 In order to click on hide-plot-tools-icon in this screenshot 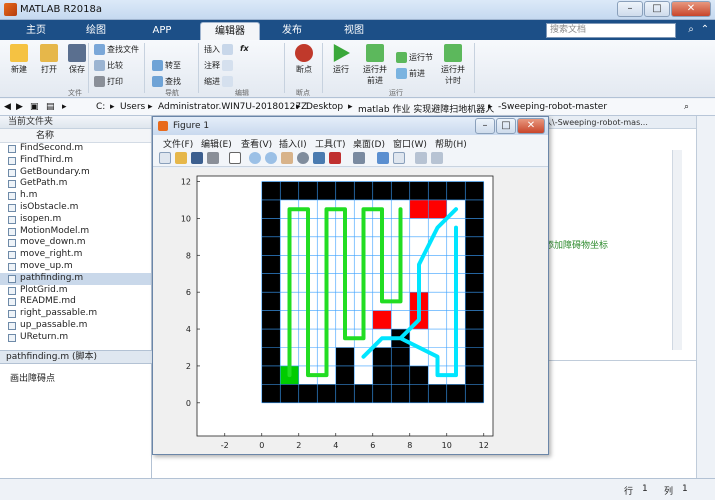, I will do `click(421, 158)`.